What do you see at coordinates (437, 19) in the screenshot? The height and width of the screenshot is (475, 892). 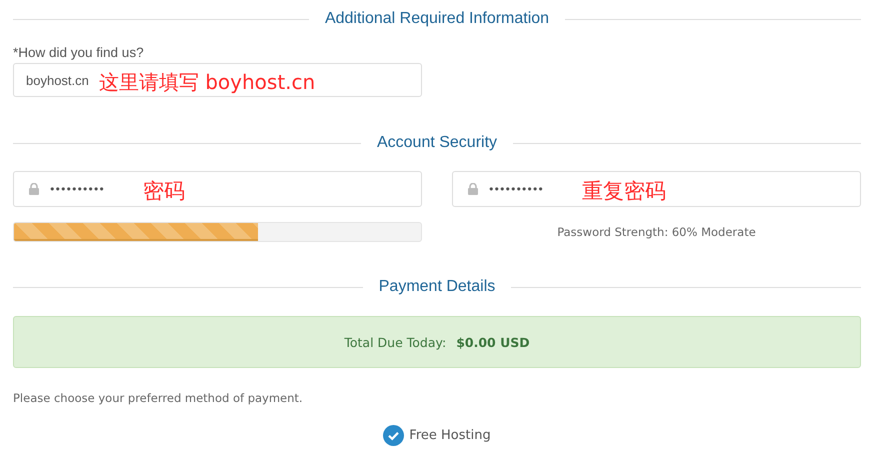 I see `section-heading: Additional Required Information` at bounding box center [437, 19].